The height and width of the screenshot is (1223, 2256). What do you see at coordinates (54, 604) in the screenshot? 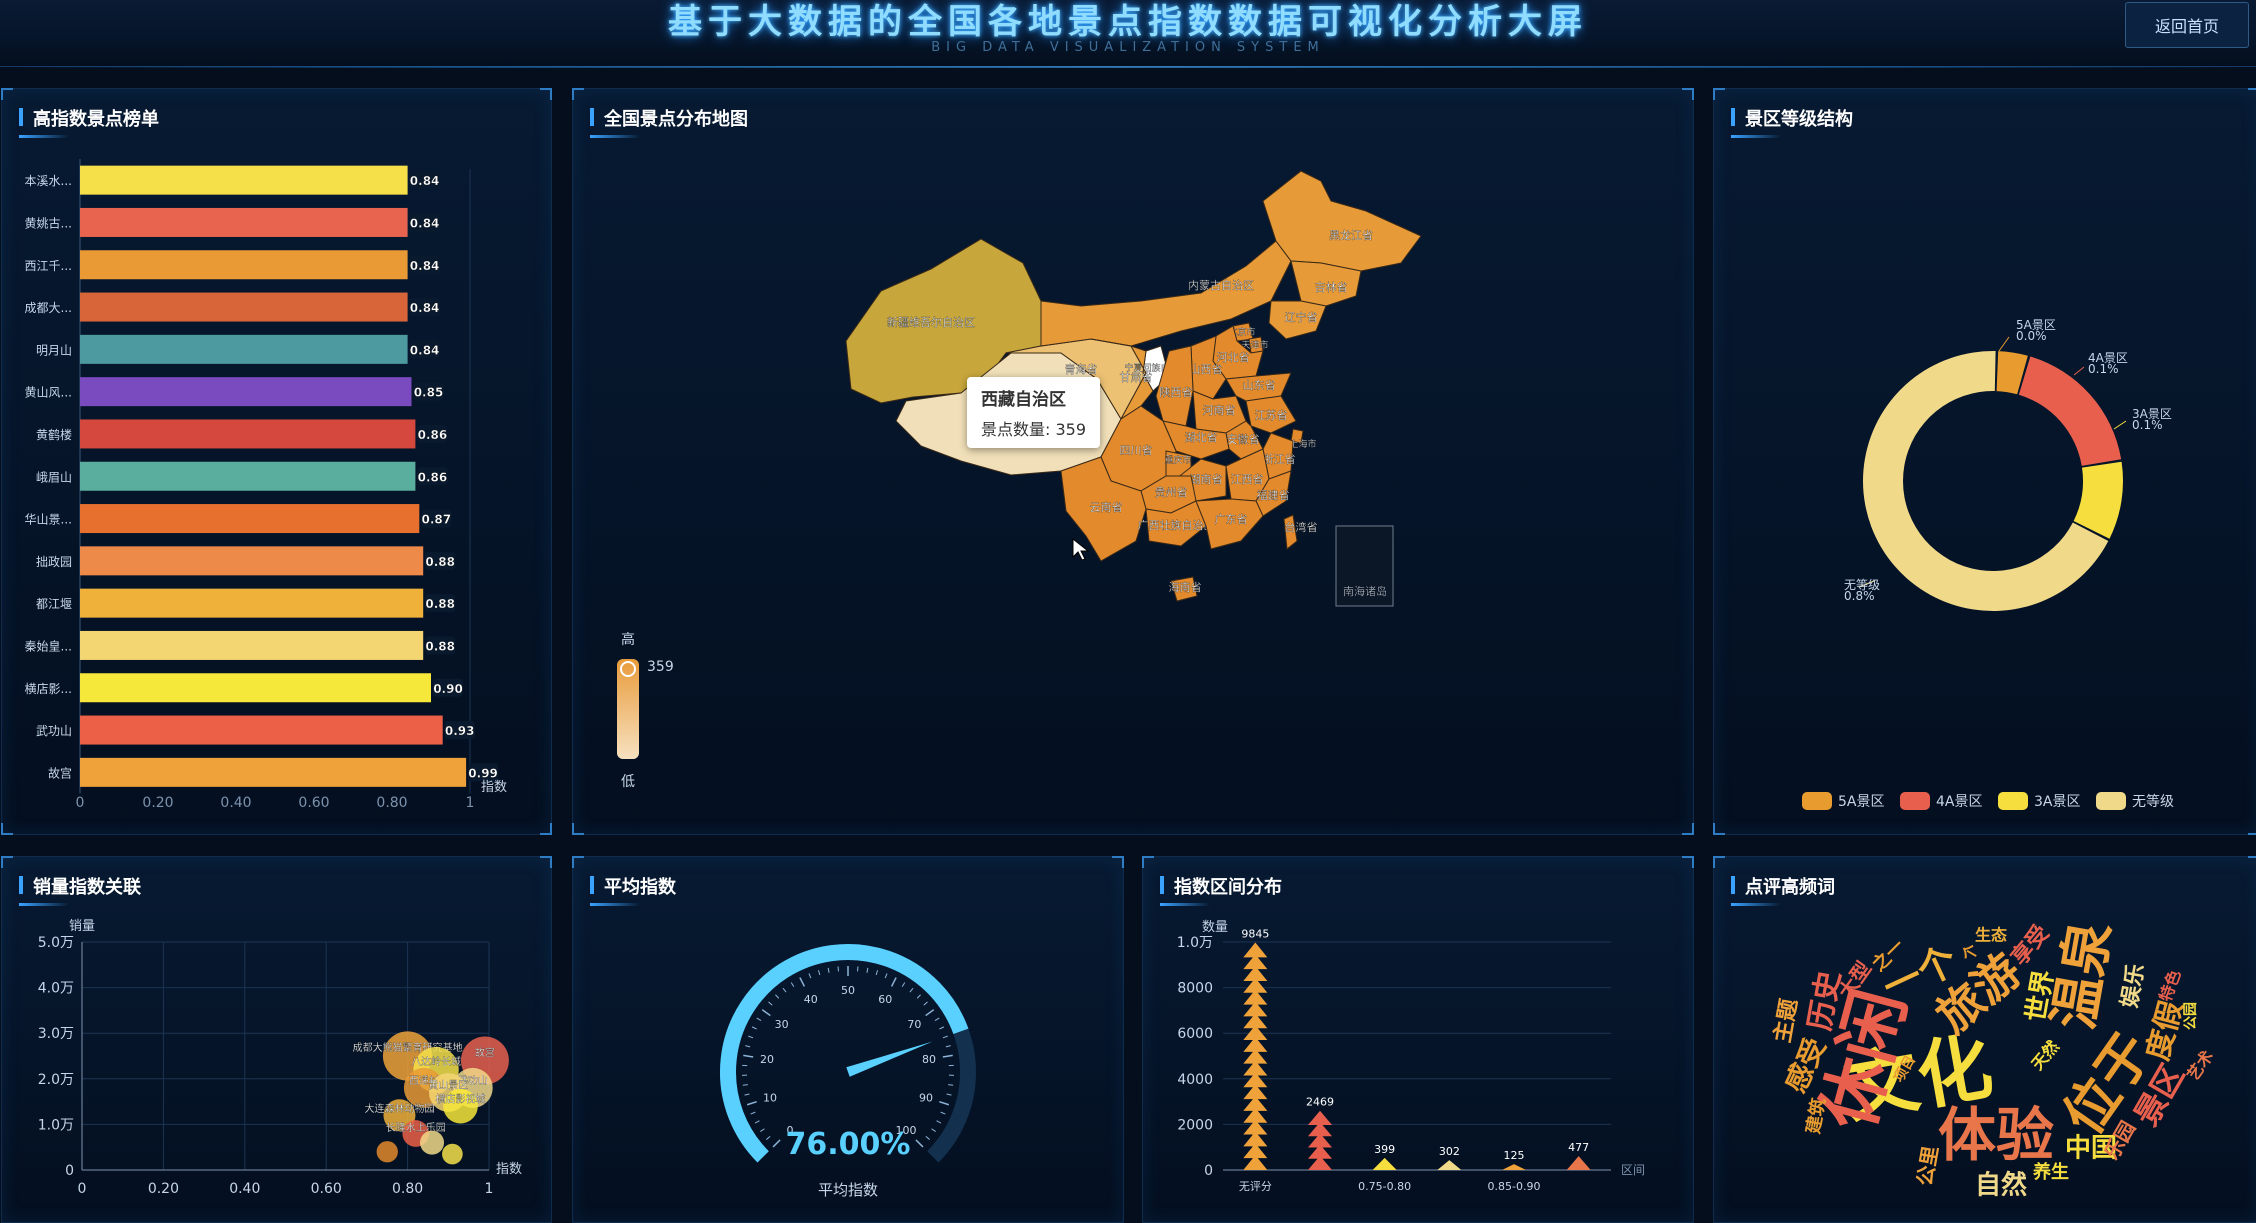
I see `rank-tick-label: 都江堰` at bounding box center [54, 604].